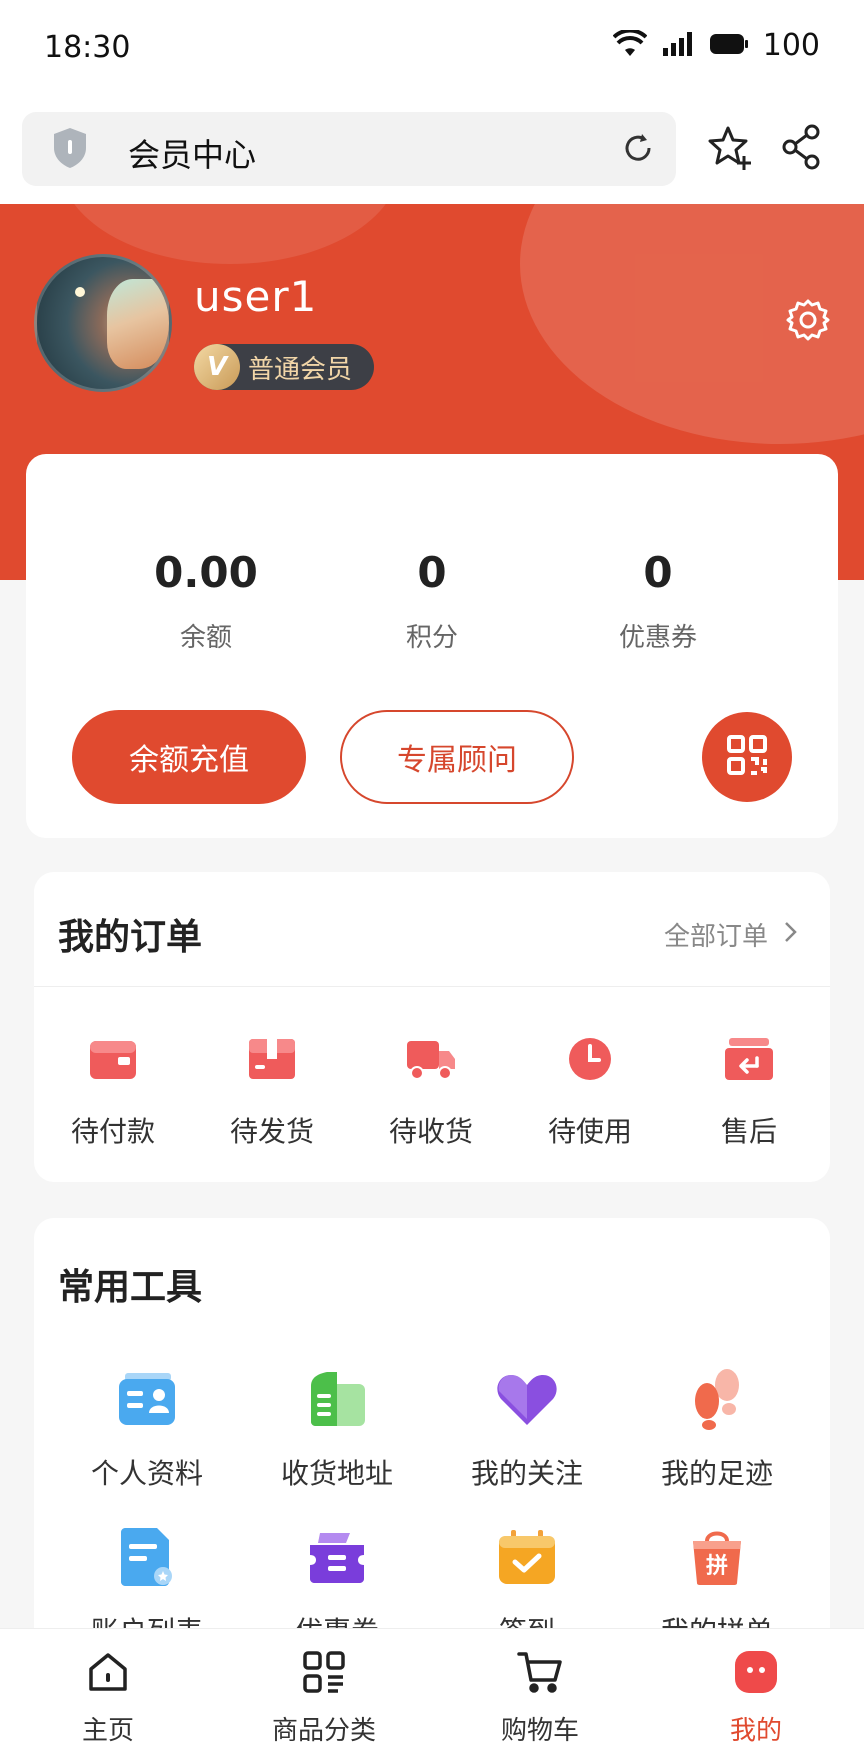 Image resolution: width=864 pixels, height=1755 pixels. I want to click on qr-code-icon, so click(747, 757).